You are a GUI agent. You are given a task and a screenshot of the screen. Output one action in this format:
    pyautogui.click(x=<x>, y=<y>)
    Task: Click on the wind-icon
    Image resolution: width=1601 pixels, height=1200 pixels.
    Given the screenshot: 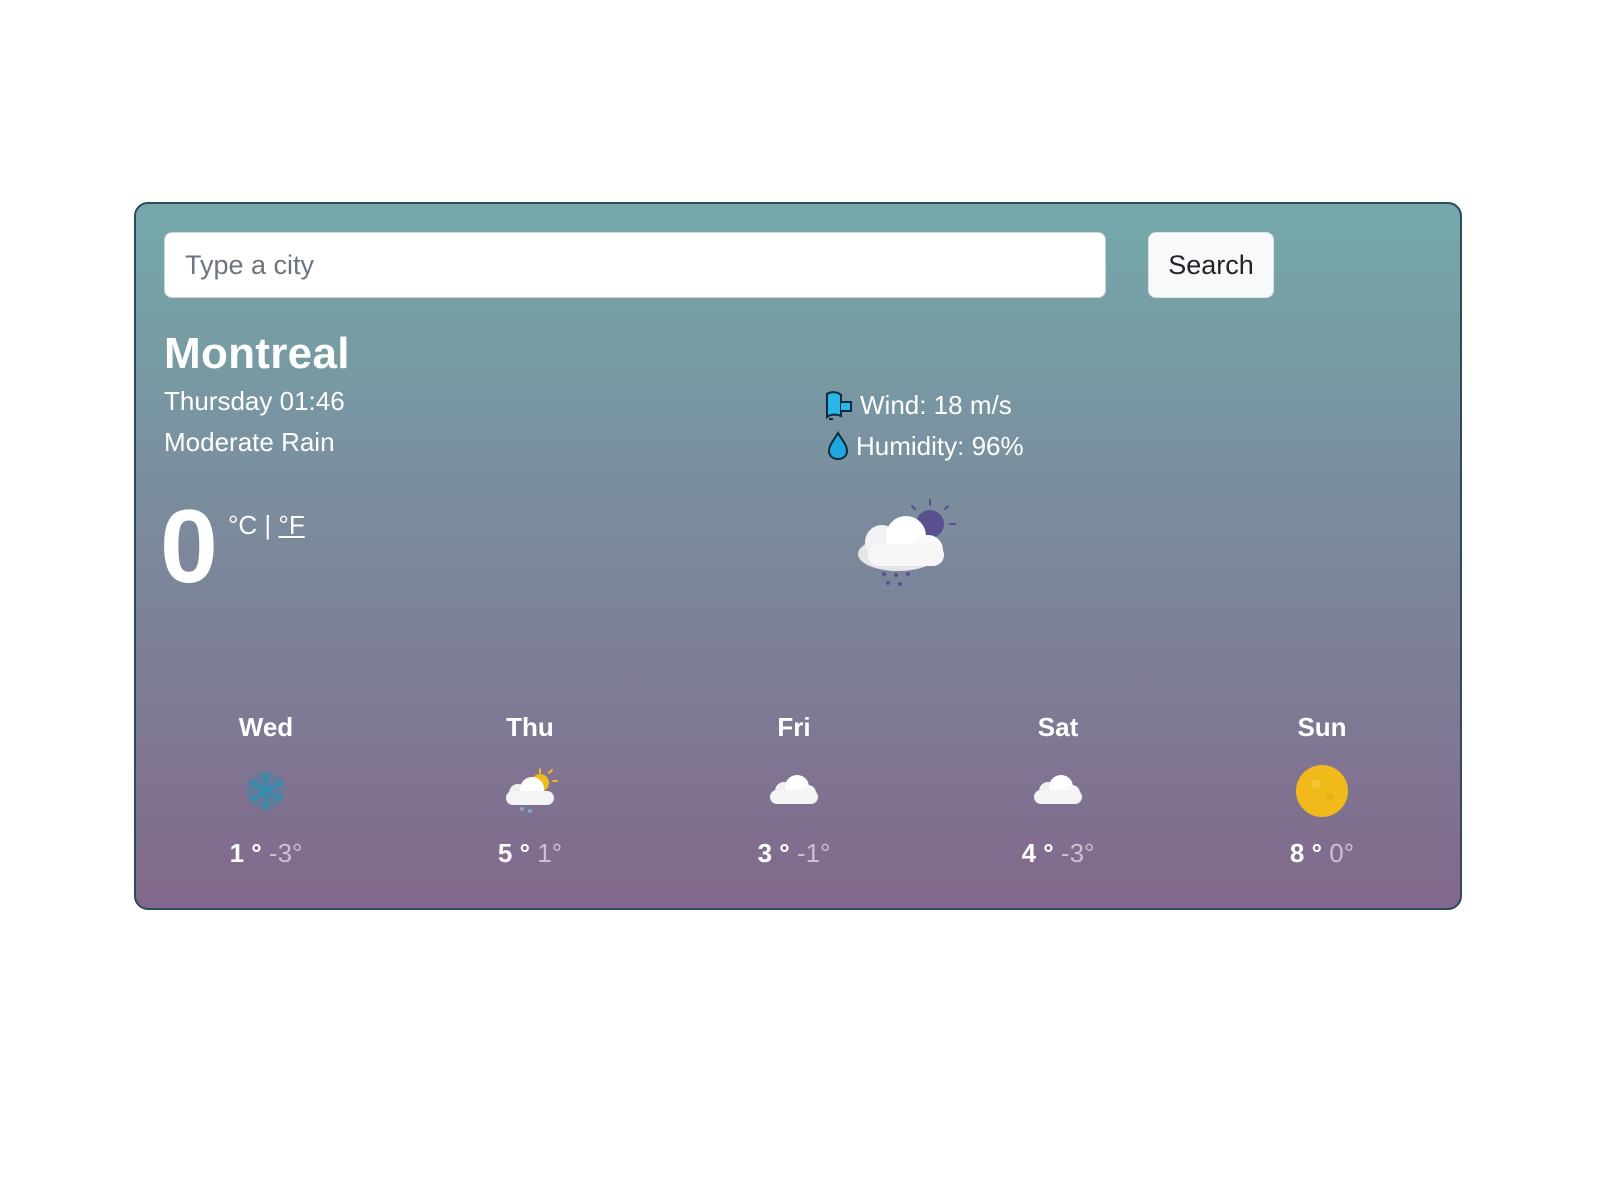 What is the action you would take?
    pyautogui.click(x=842, y=405)
    